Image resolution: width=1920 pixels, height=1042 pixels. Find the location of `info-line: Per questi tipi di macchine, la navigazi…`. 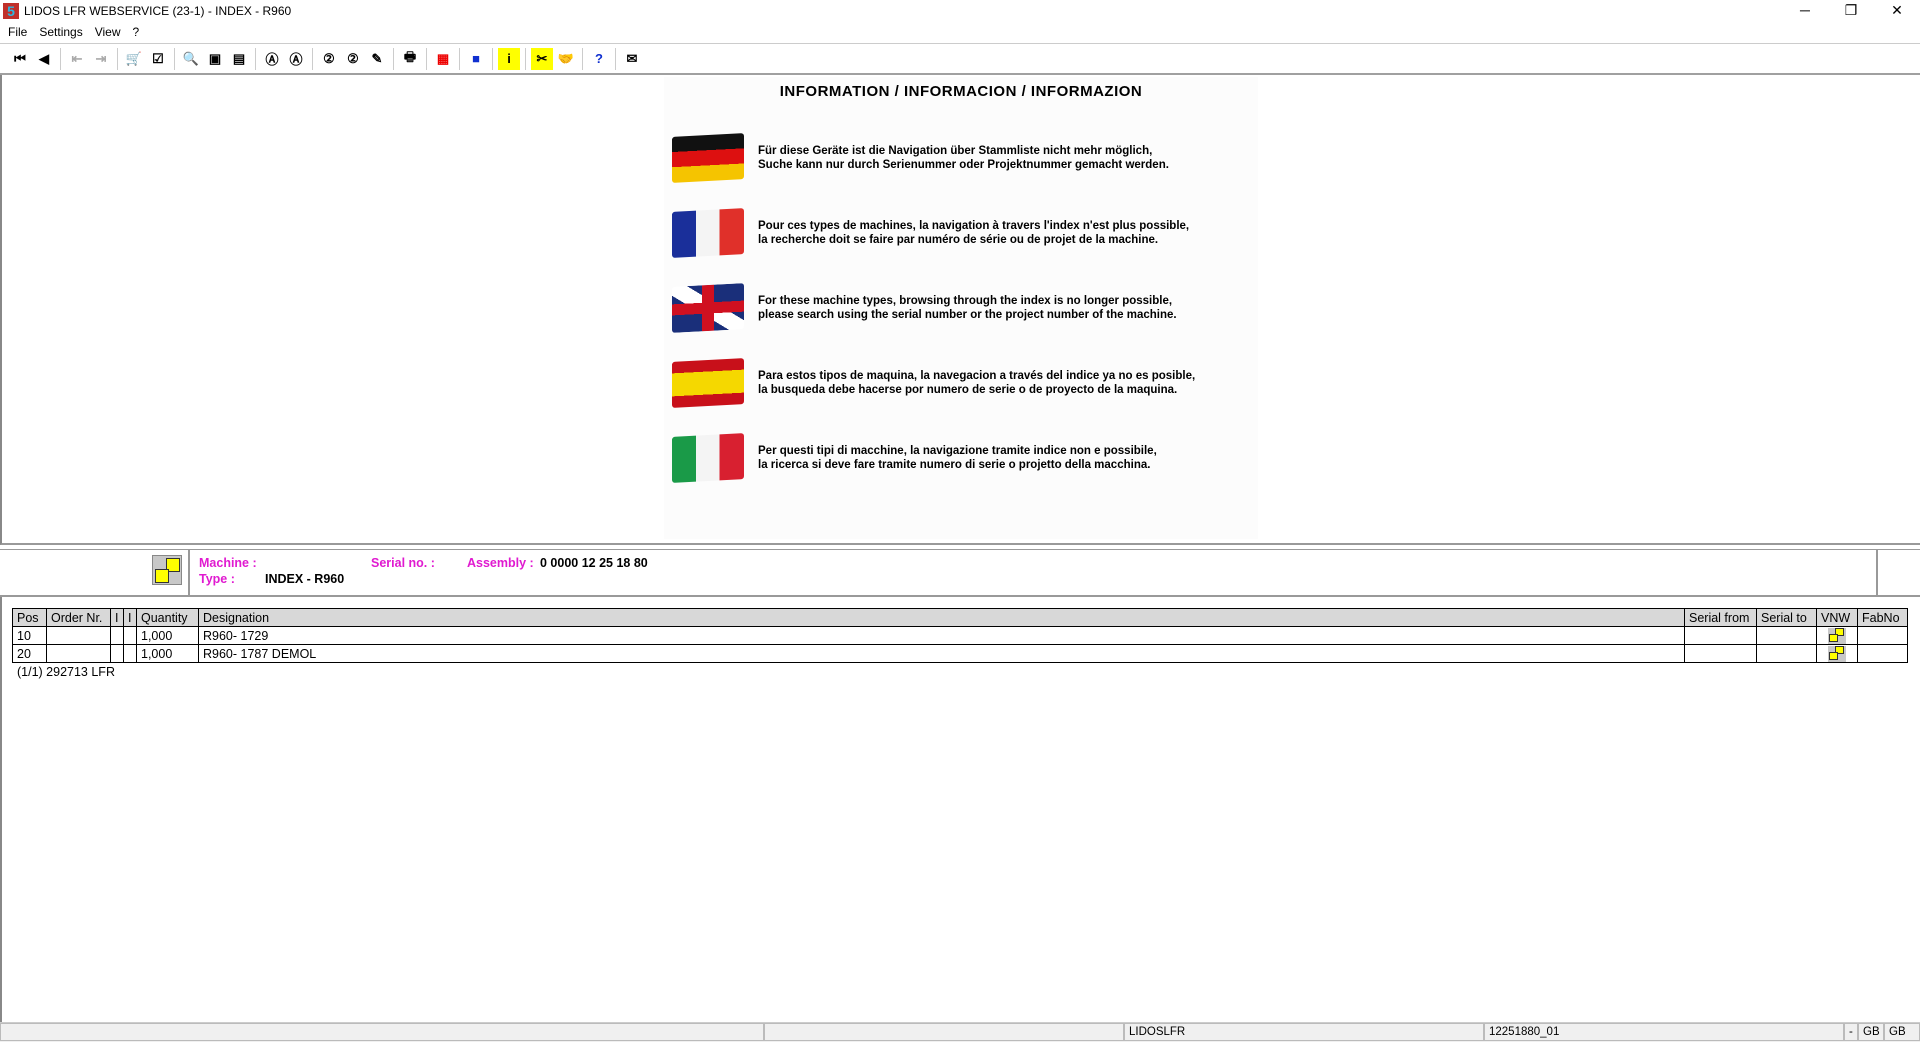

info-line: Per questi tipi di macchine, la navigazi… is located at coordinates (957, 451).